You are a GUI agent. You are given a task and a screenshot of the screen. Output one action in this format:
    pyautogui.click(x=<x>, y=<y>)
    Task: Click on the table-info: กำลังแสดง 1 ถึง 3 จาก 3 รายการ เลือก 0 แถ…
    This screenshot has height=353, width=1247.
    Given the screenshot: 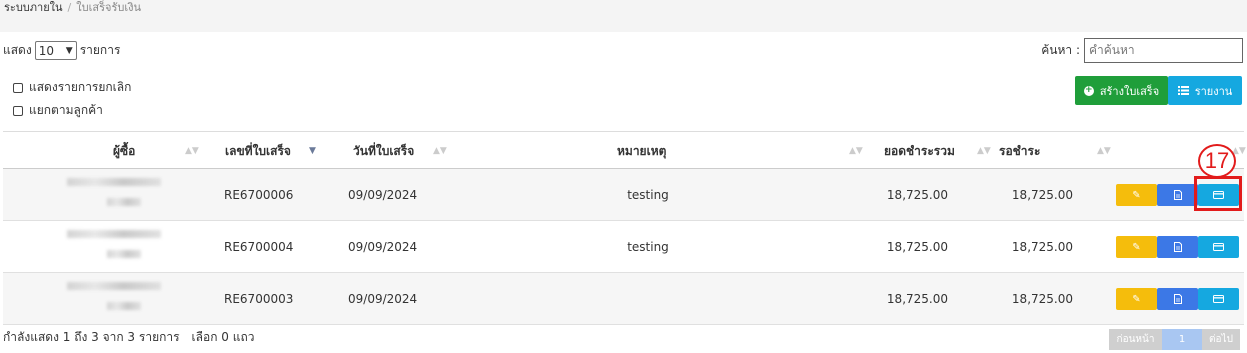 What is the action you would take?
    pyautogui.click(x=128, y=337)
    